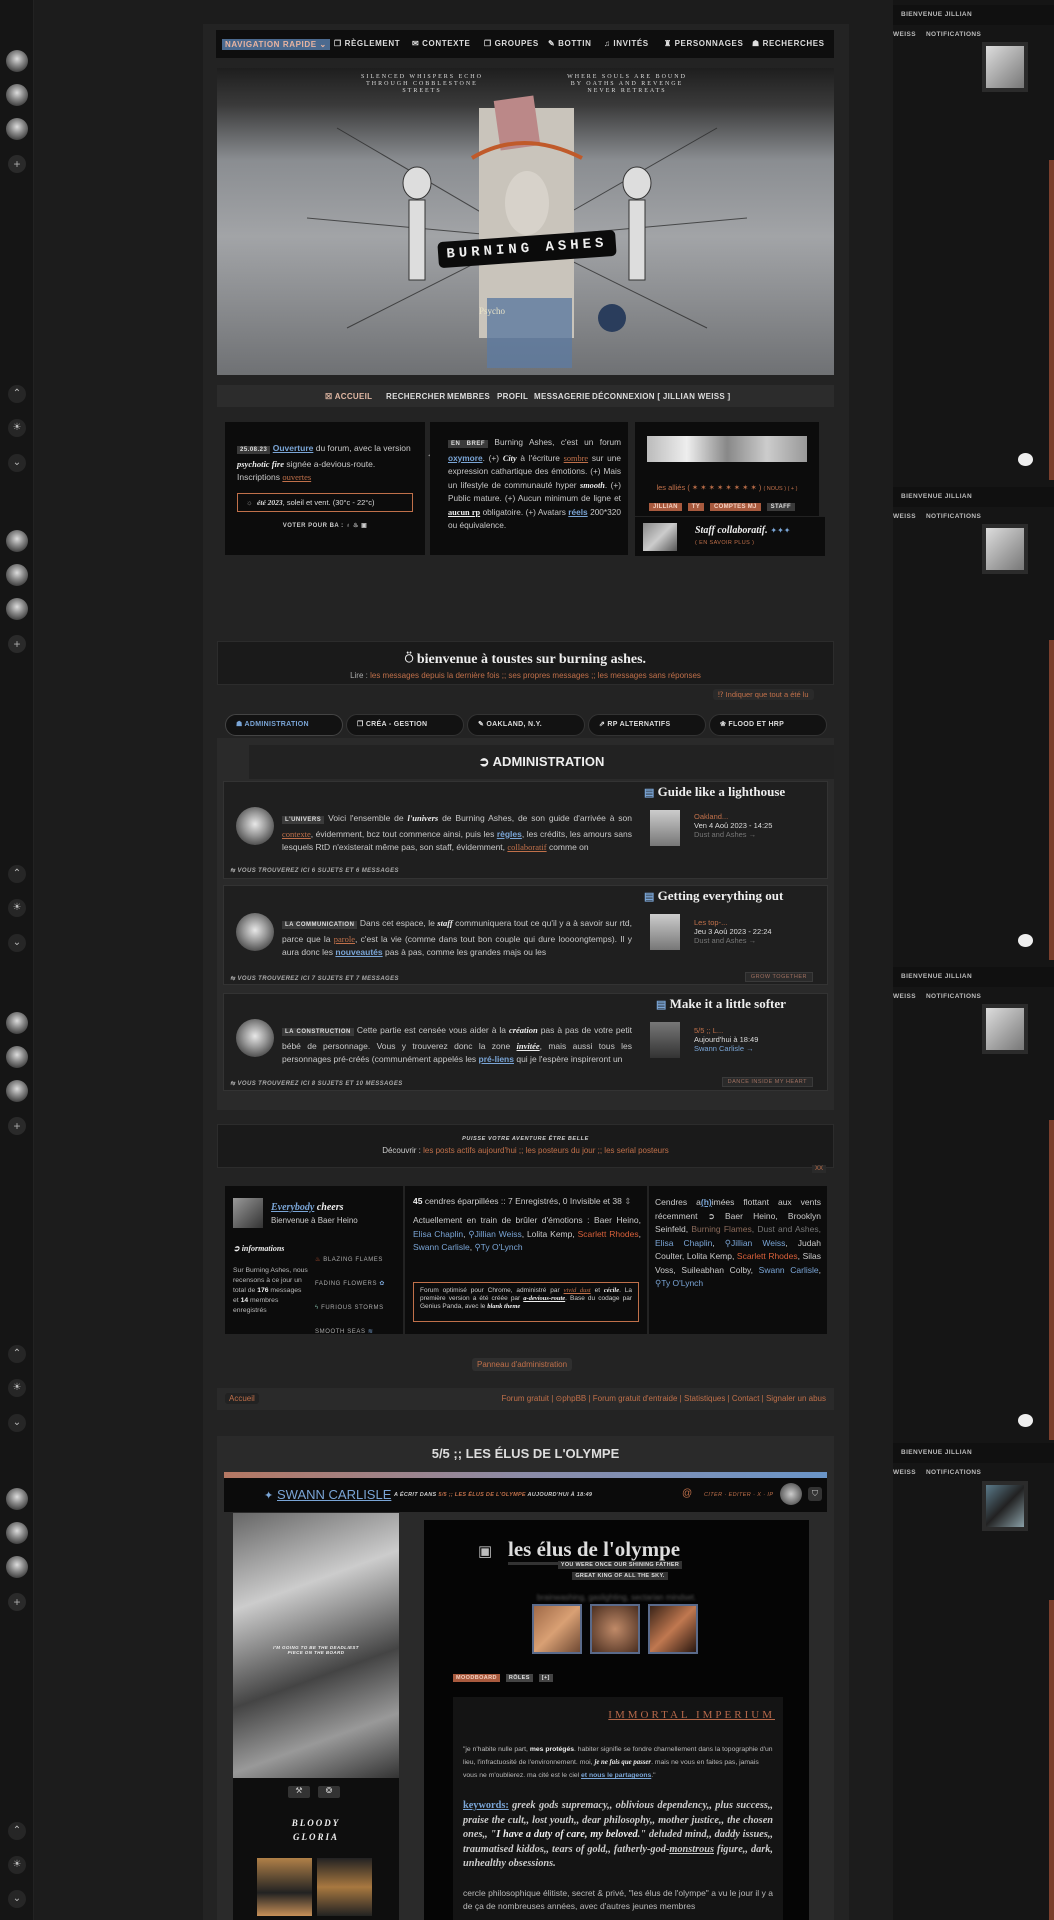 Image resolution: width=1054 pixels, height=1920 pixels. Describe the element at coordinates (526, 725) in the screenshot. I see `tab-oakland: ✎ OAKLAND, N.Y.` at that location.